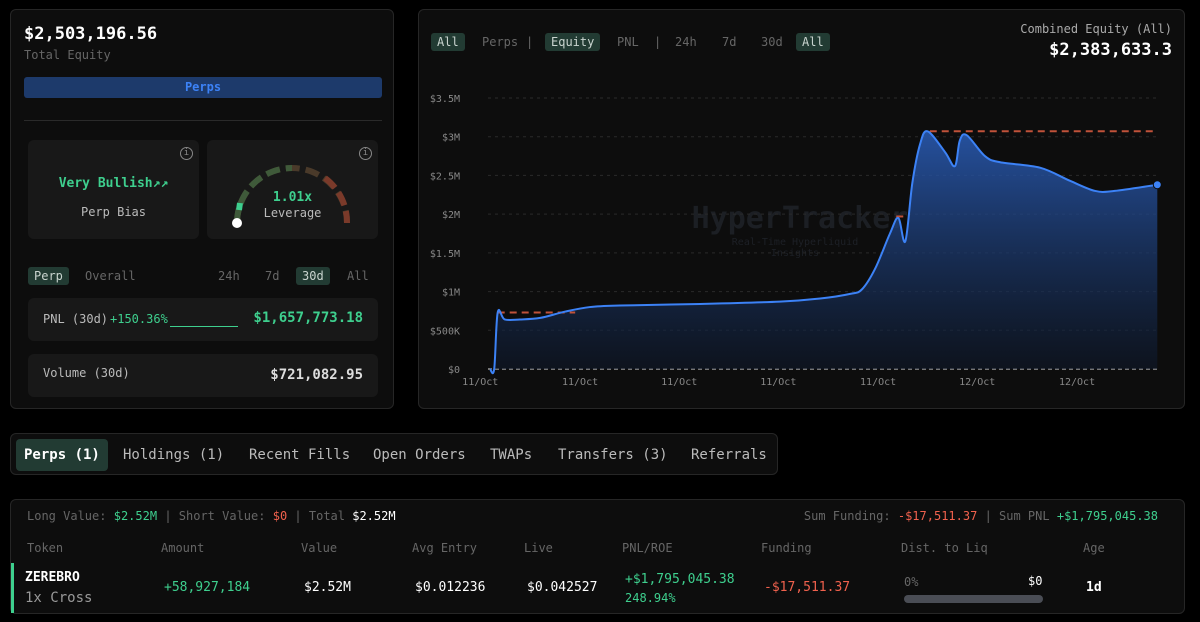 This screenshot has height=622, width=1200. What do you see at coordinates (1157, 185) in the screenshot?
I see `last-point-marker` at bounding box center [1157, 185].